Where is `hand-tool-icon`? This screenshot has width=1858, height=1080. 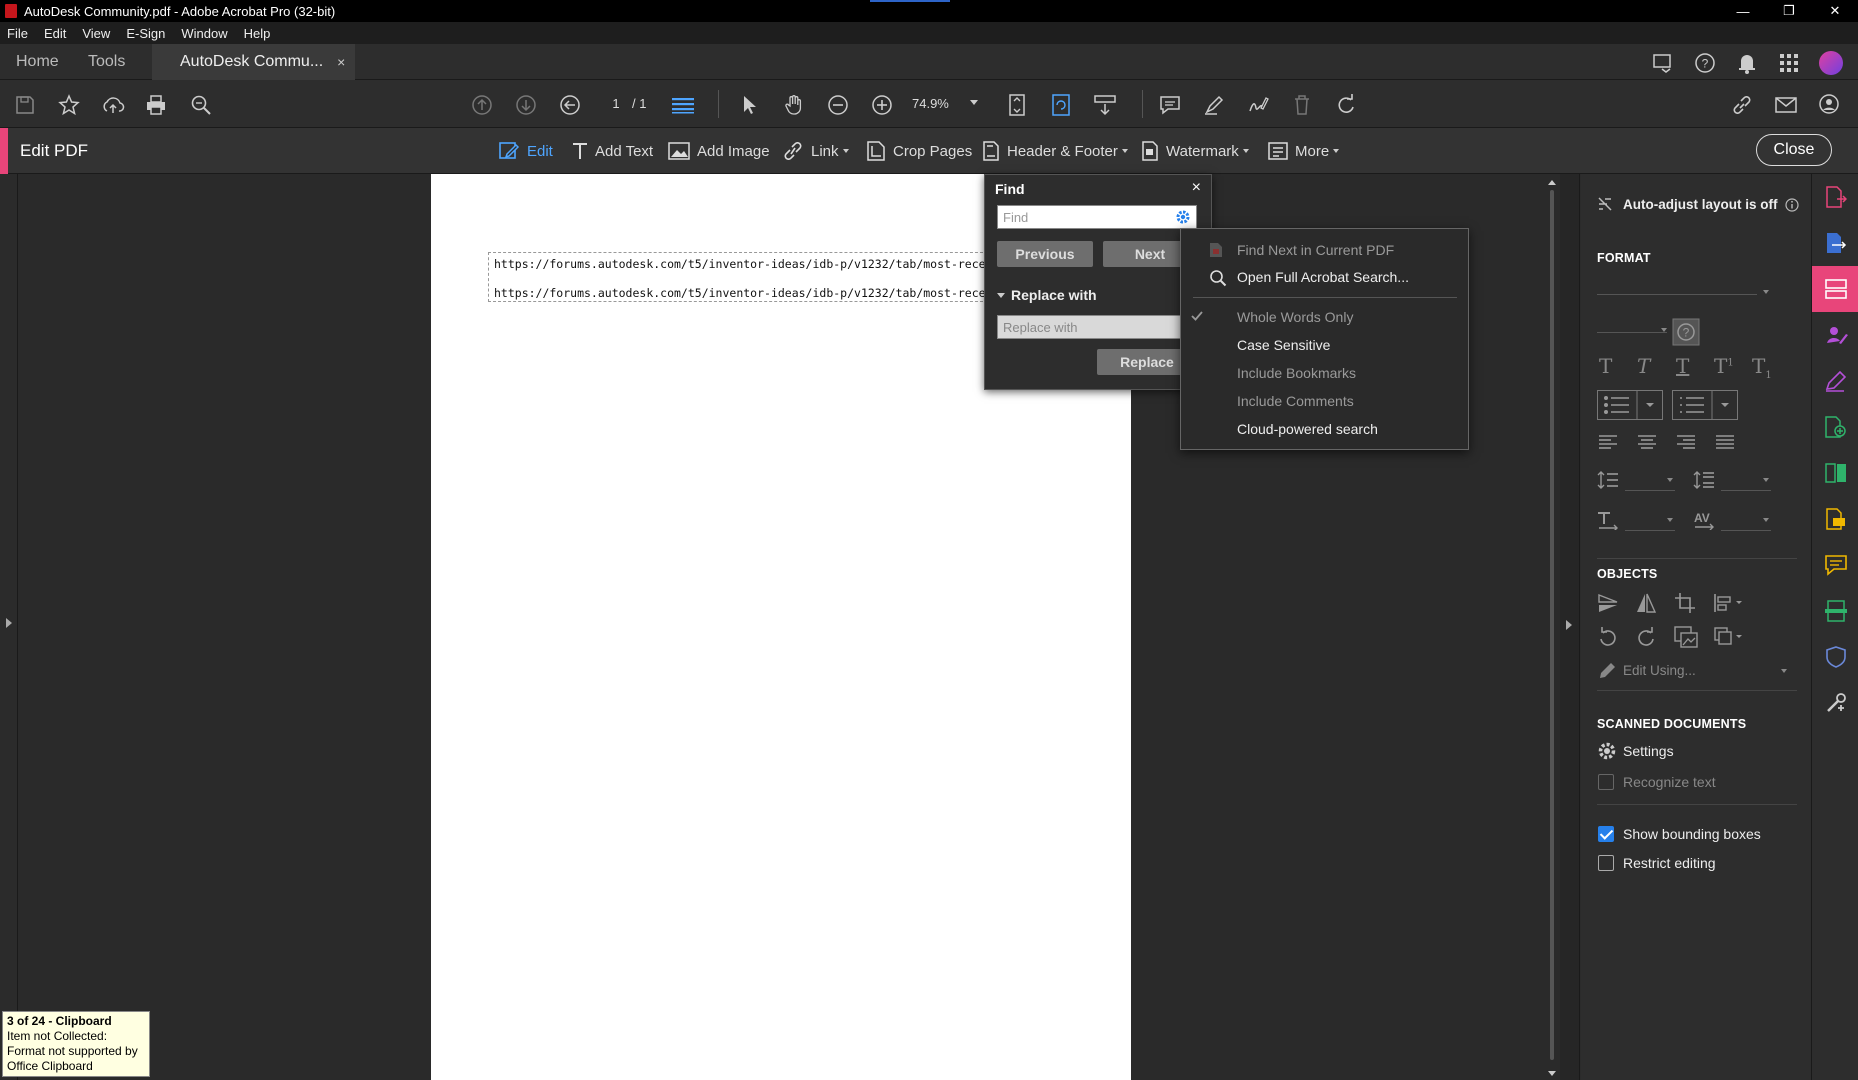
hand-tool-icon is located at coordinates (794, 105).